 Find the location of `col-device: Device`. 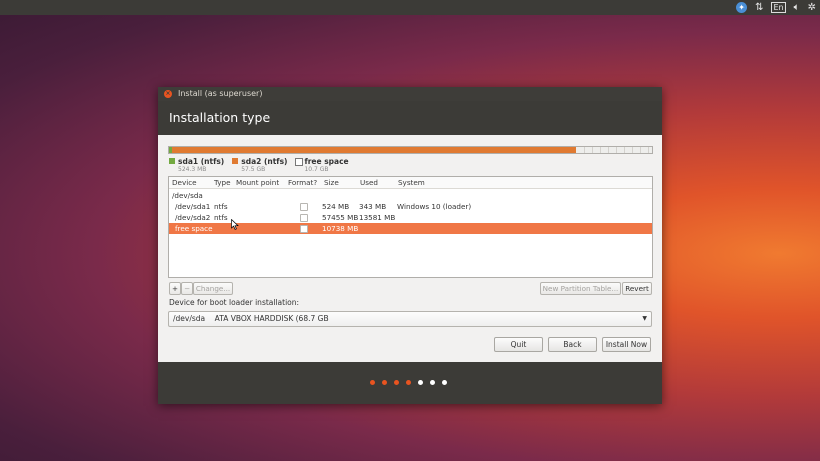

col-device: Device is located at coordinates (184, 183).